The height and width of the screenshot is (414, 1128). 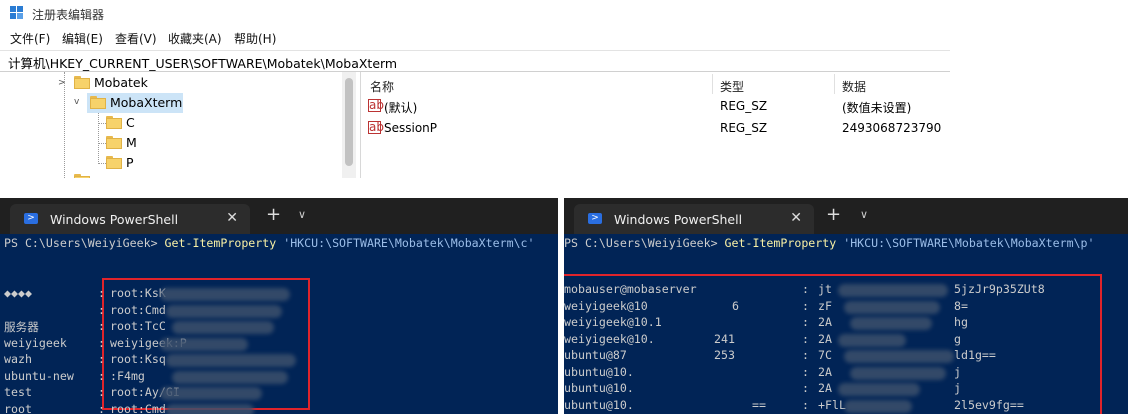 I want to click on output-value-tail: 8=, so click(x=961, y=305).